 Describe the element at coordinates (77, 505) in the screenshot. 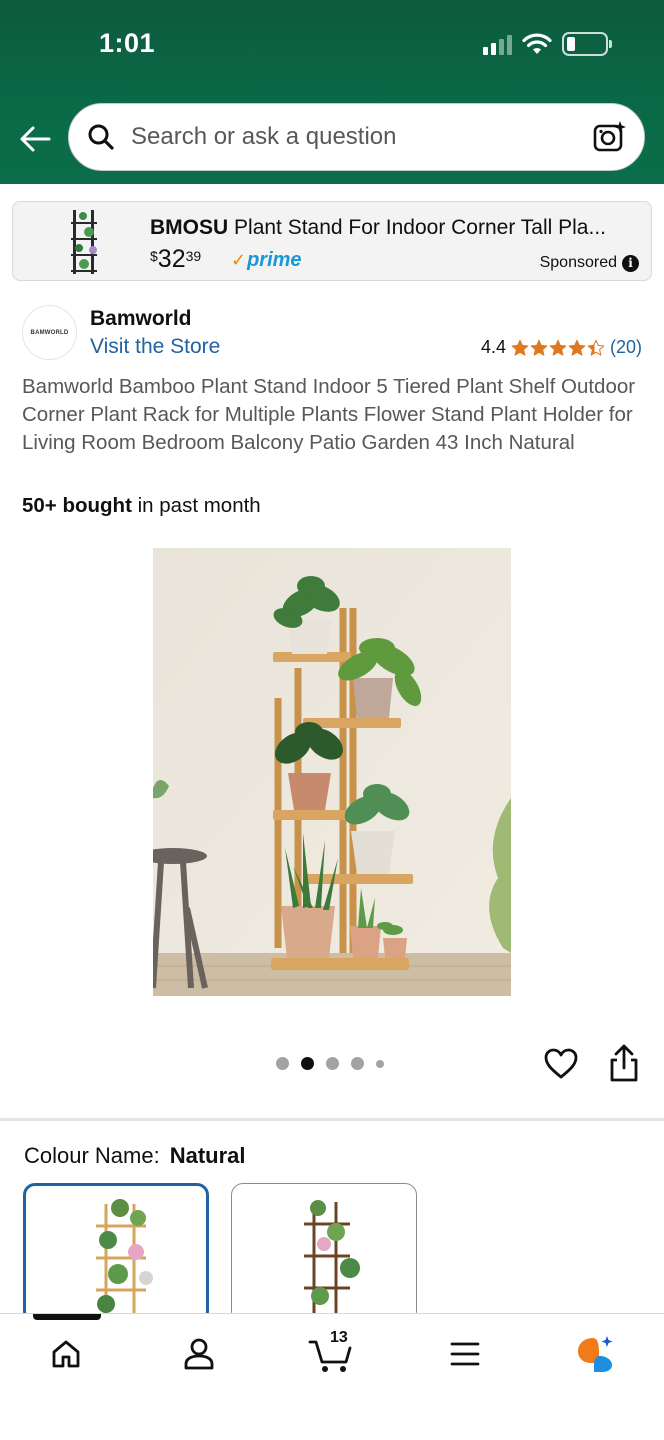

I see `bought-count: 50+ bought` at that location.